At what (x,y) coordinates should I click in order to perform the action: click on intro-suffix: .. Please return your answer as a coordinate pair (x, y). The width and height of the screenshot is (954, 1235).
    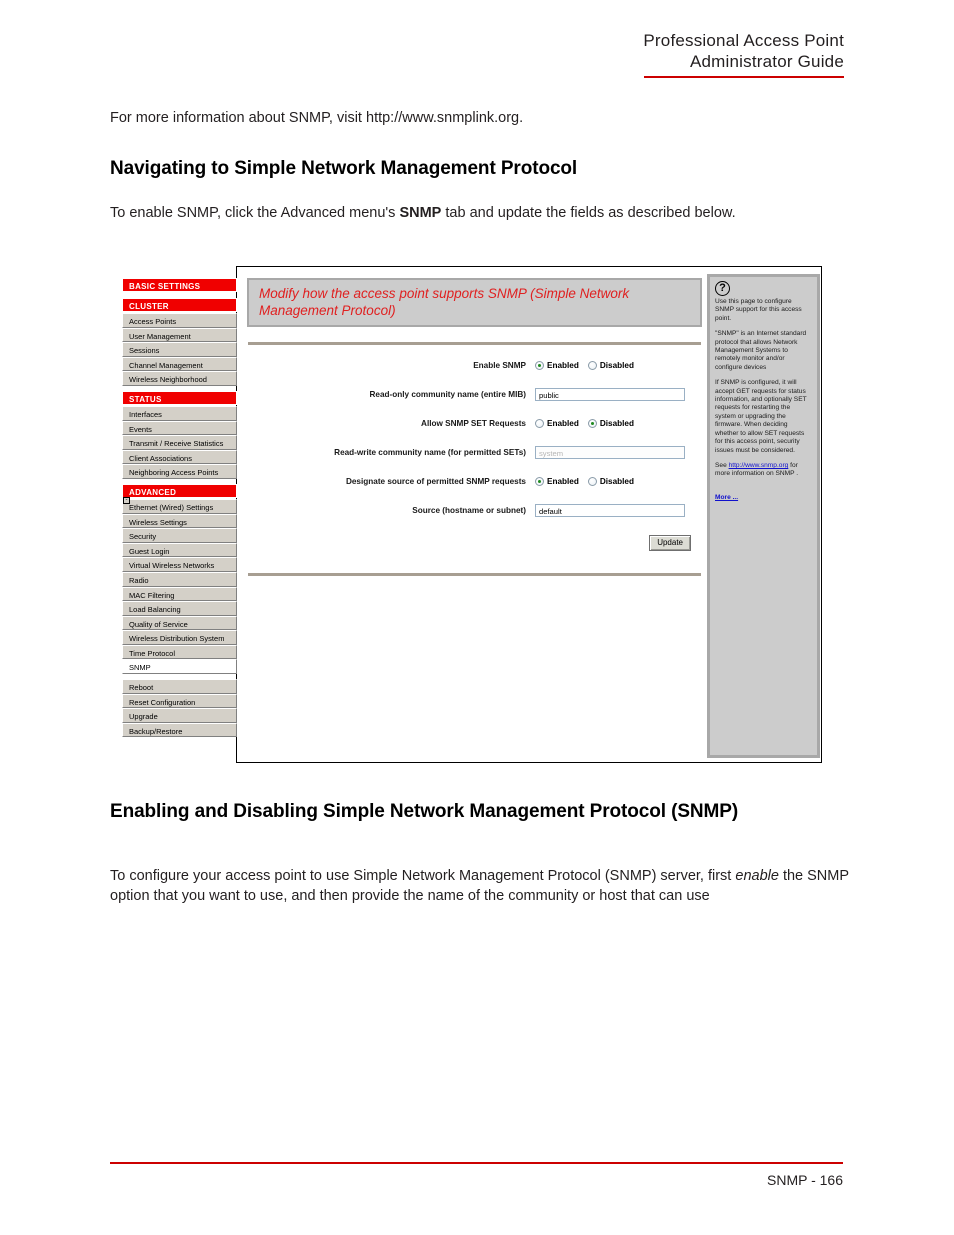
    Looking at the image, I should click on (521, 118).